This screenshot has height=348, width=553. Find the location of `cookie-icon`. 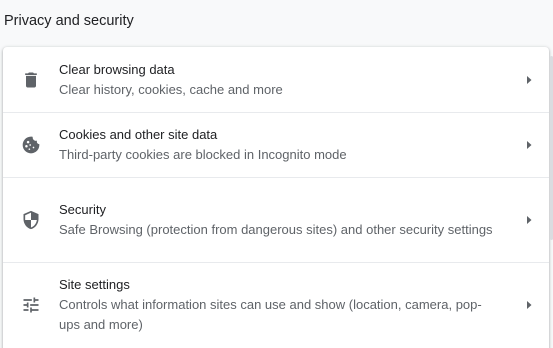

cookie-icon is located at coordinates (31, 145).